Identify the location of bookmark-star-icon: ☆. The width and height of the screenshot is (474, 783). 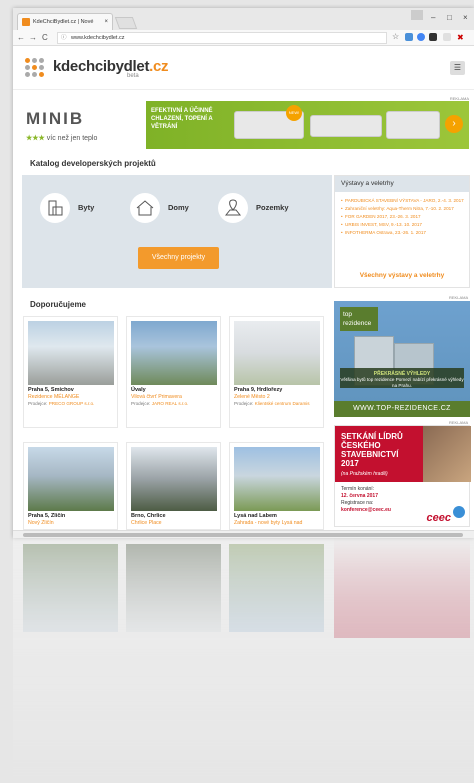
(395, 36).